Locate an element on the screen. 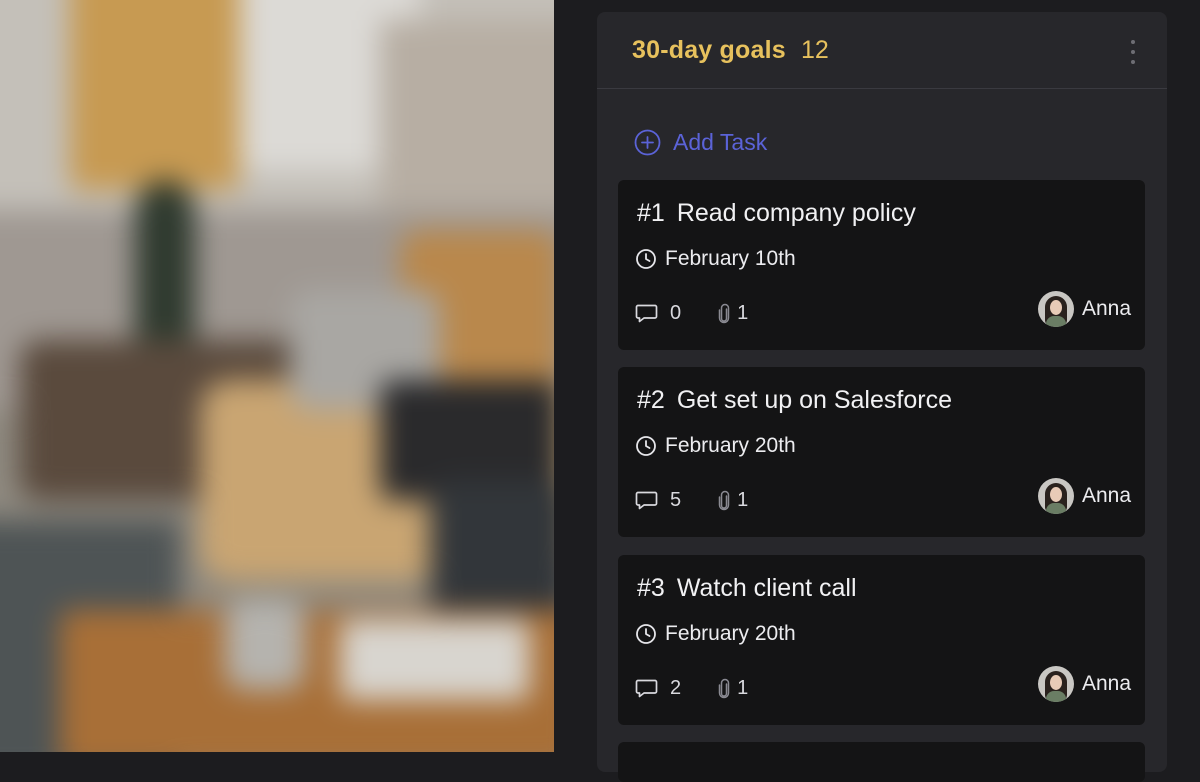  plus-circle-icon is located at coordinates (647, 142).